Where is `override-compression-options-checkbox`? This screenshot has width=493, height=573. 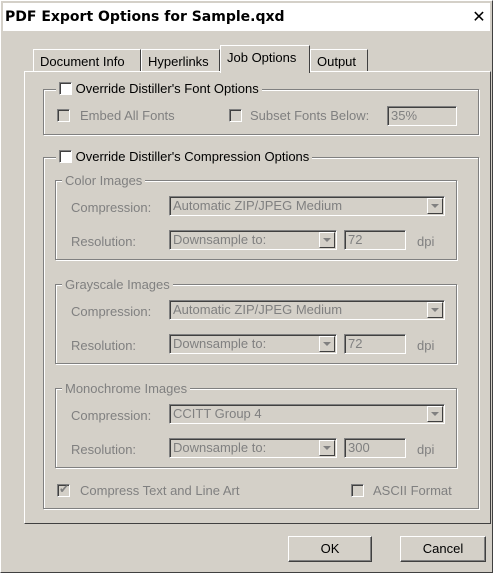
override-compression-options-checkbox is located at coordinates (65, 156).